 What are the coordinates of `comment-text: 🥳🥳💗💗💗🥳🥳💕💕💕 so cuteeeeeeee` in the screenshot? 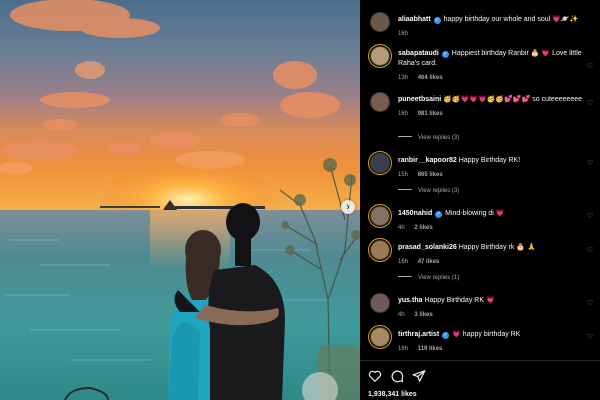 It's located at (513, 99).